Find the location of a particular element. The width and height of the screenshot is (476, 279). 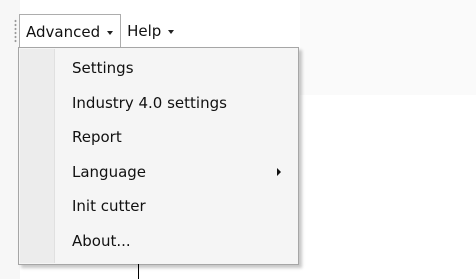

background-panel is located at coordinates (388, 47).